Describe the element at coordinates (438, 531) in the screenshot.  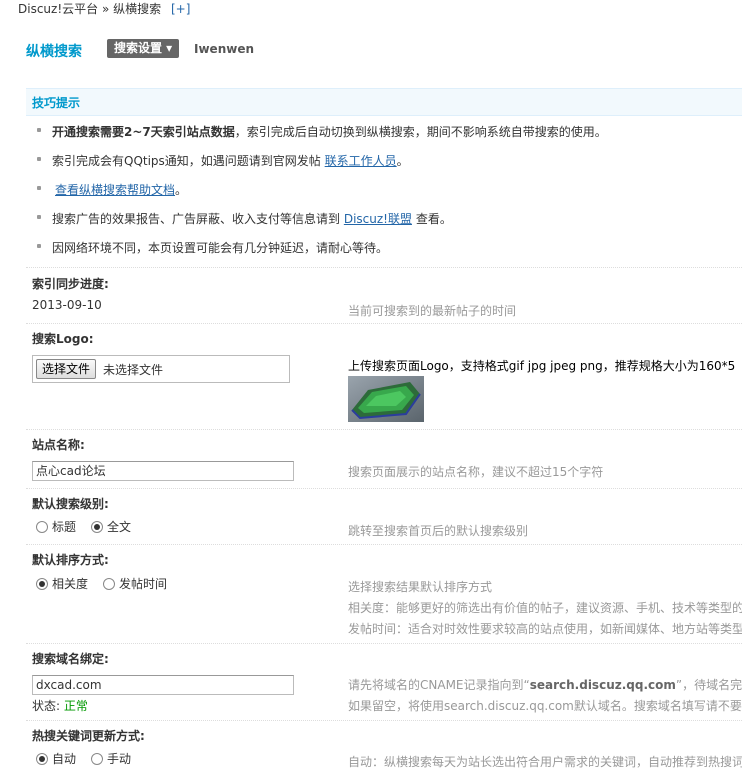
I see `search-level-comment: 跳转至搜索首页后的默认搜索级别` at that location.